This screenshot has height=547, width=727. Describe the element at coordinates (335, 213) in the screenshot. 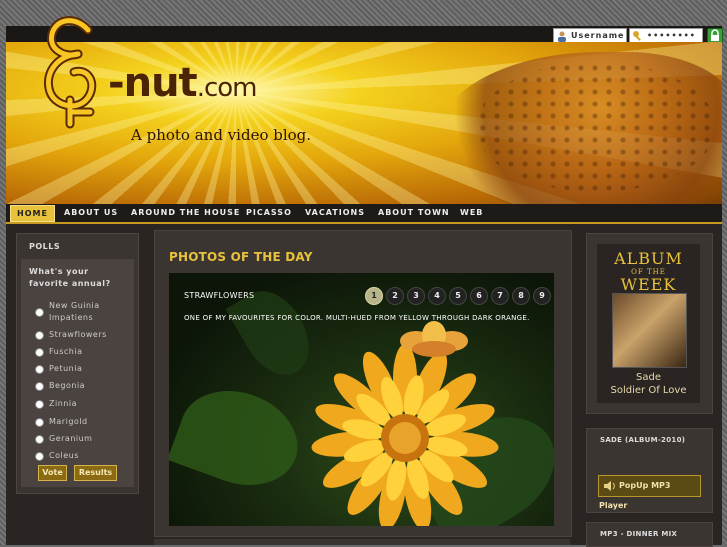

I see `nav-vacations: VACATIONS` at that location.